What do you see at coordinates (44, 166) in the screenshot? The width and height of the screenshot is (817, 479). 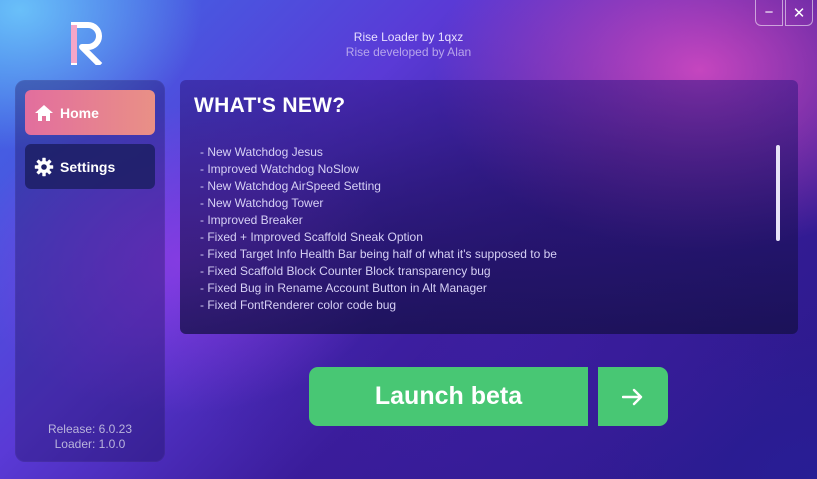 I see `gear-icon` at bounding box center [44, 166].